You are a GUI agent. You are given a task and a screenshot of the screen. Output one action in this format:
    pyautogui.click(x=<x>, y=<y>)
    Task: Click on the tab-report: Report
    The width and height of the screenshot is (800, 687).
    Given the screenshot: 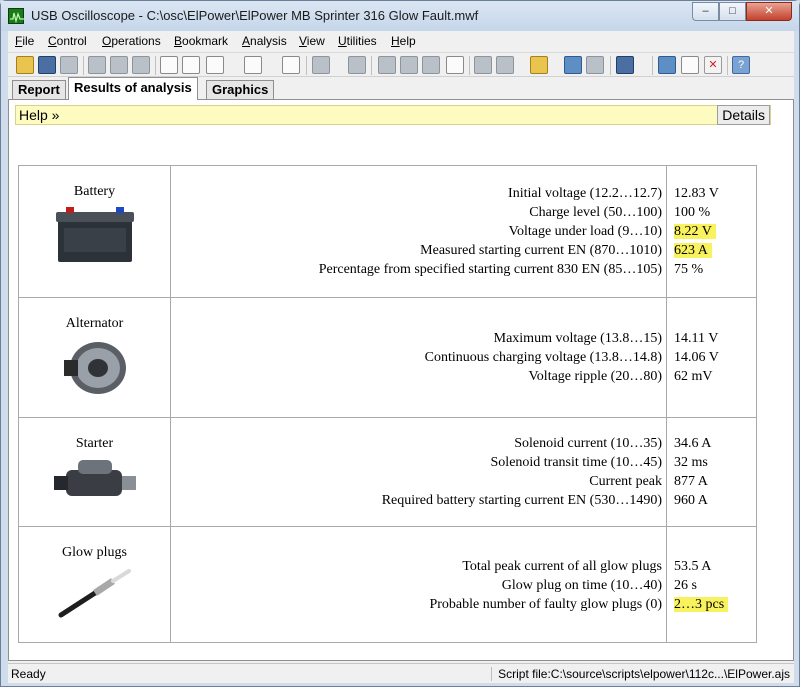 What is the action you would take?
    pyautogui.click(x=39, y=90)
    